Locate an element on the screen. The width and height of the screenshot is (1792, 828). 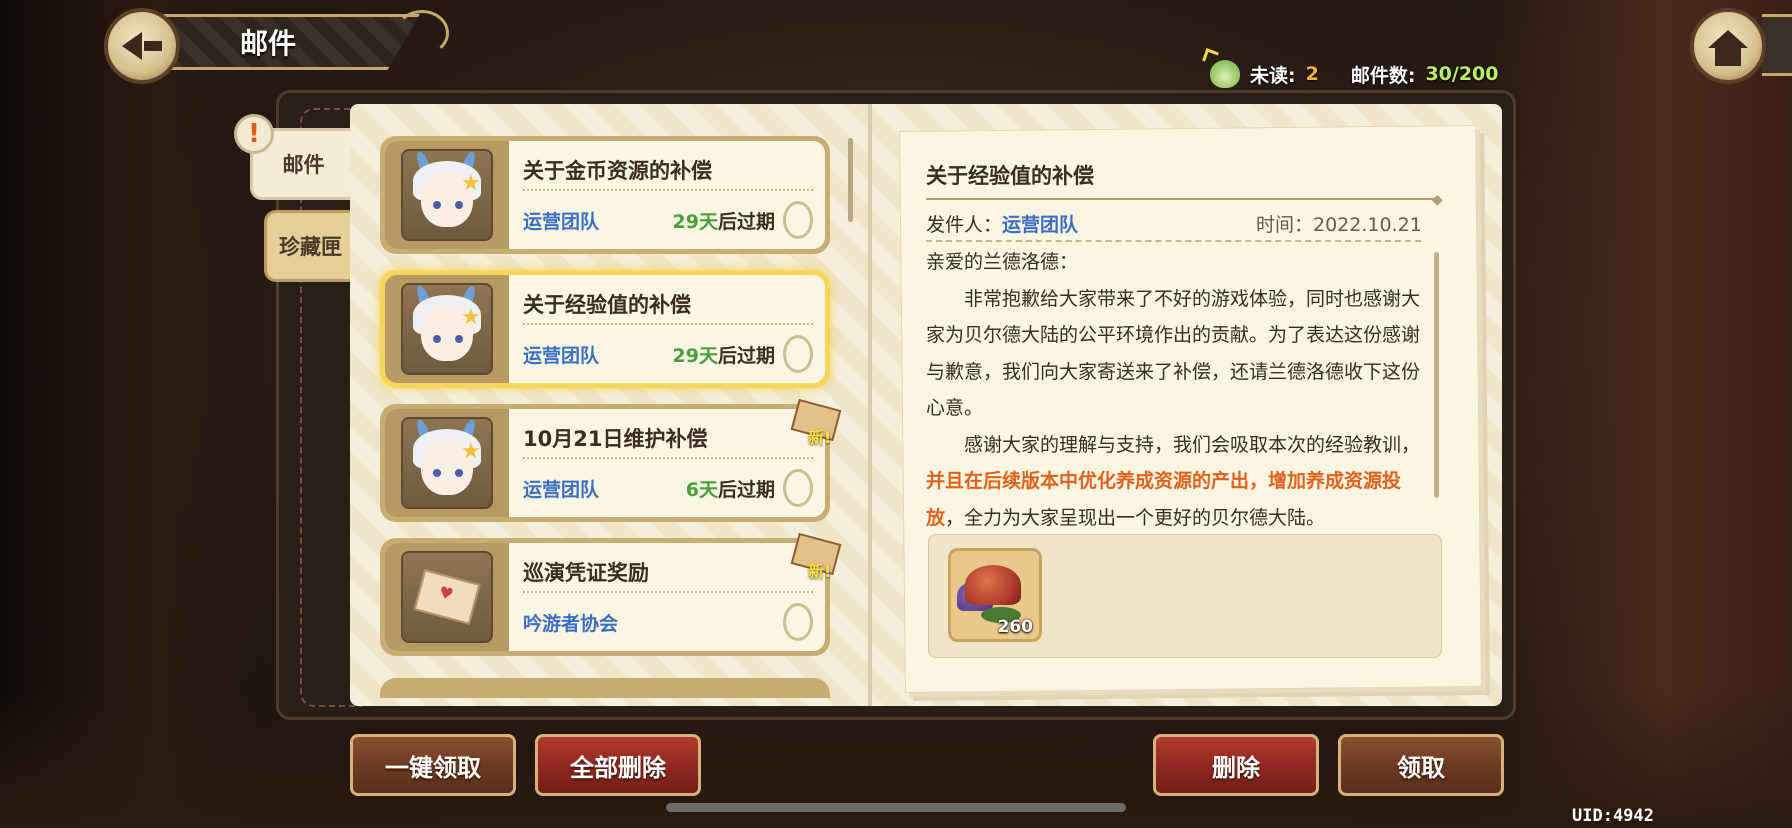
page-title: 邮件 is located at coordinates (268, 43).